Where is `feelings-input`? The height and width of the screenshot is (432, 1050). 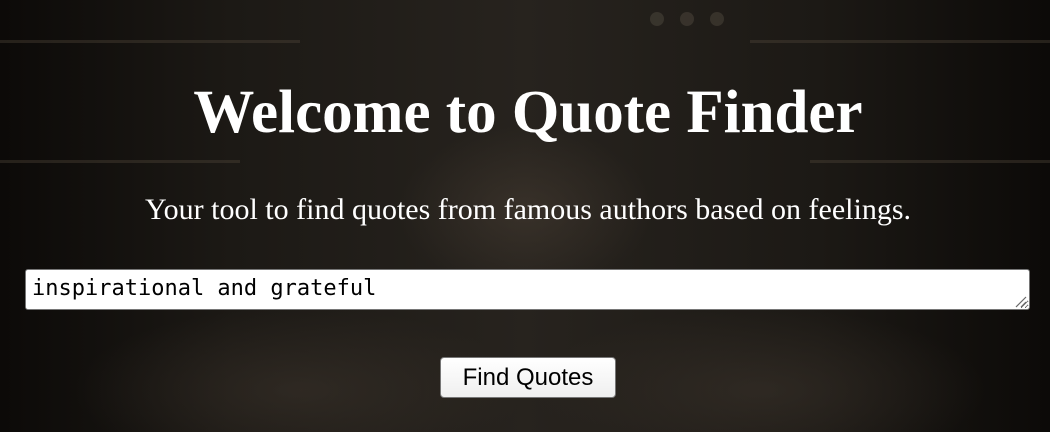 feelings-input is located at coordinates (527, 289).